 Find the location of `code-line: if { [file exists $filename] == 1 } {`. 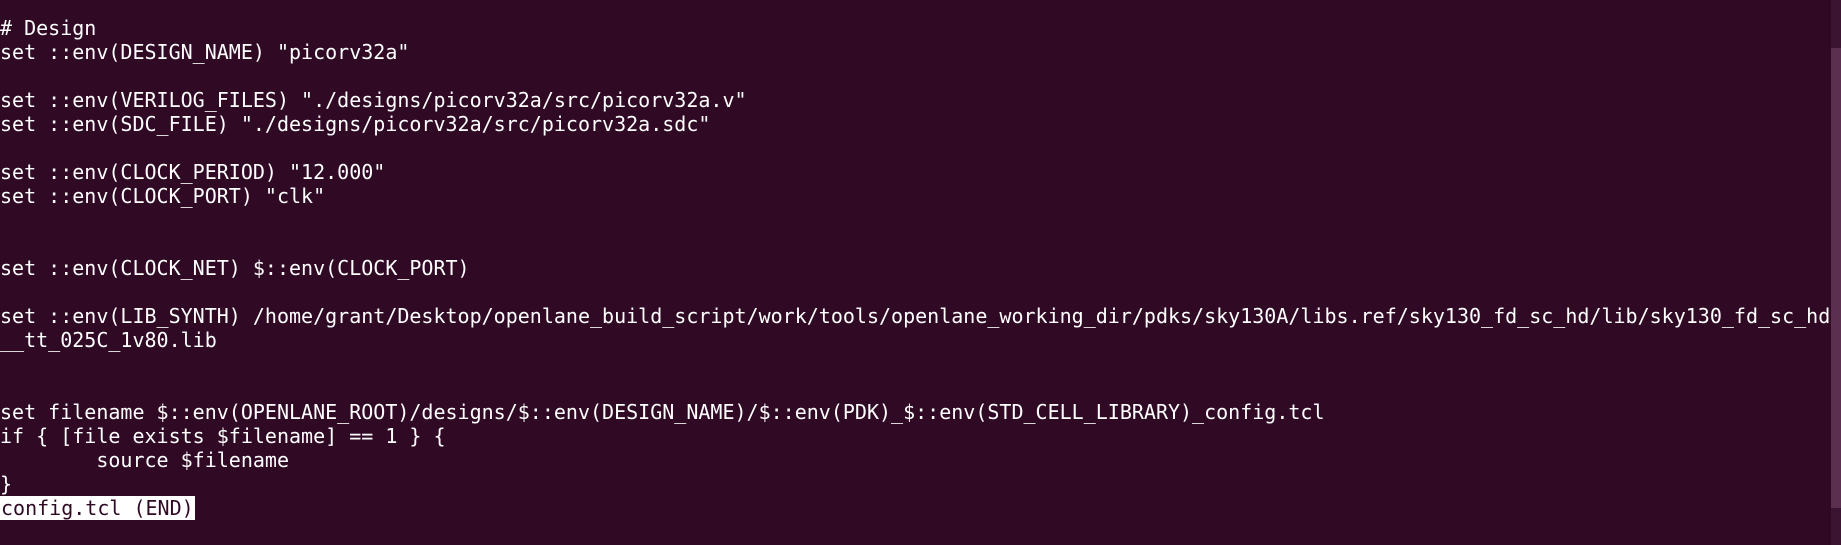

code-line: if { [file exists $filename] == 1 } { is located at coordinates (223, 436).